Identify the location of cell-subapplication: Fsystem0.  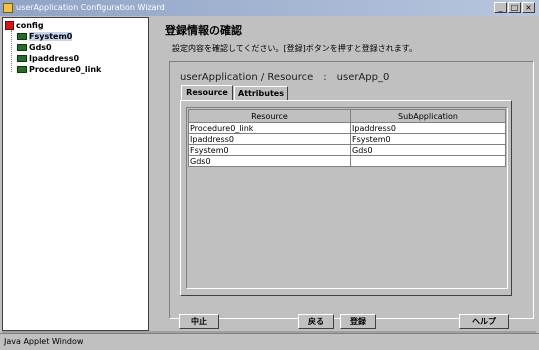
(428, 139).